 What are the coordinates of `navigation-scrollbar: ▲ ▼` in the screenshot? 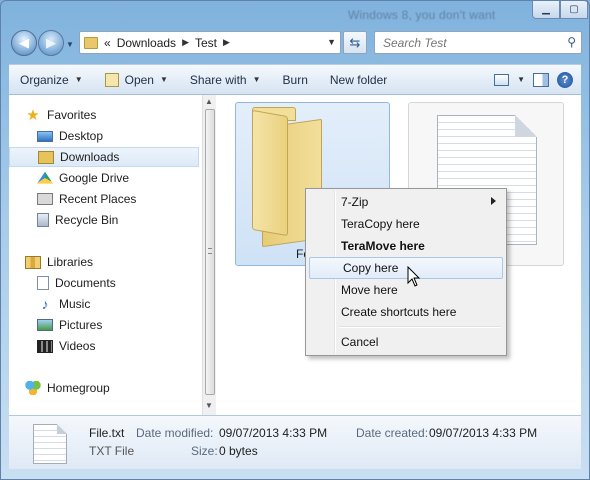 It's located at (209, 255).